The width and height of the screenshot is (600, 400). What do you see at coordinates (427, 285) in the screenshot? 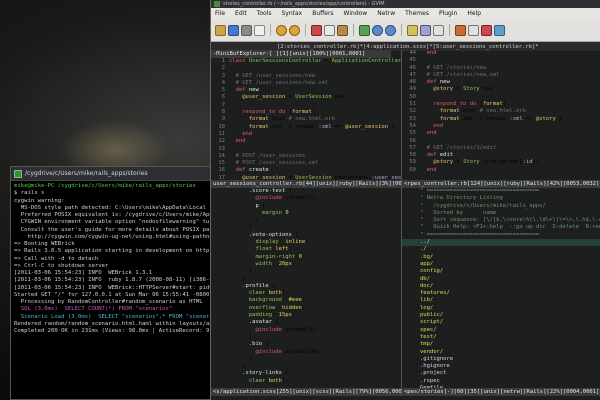
I see `code-line: doc/` at bounding box center [427, 285].